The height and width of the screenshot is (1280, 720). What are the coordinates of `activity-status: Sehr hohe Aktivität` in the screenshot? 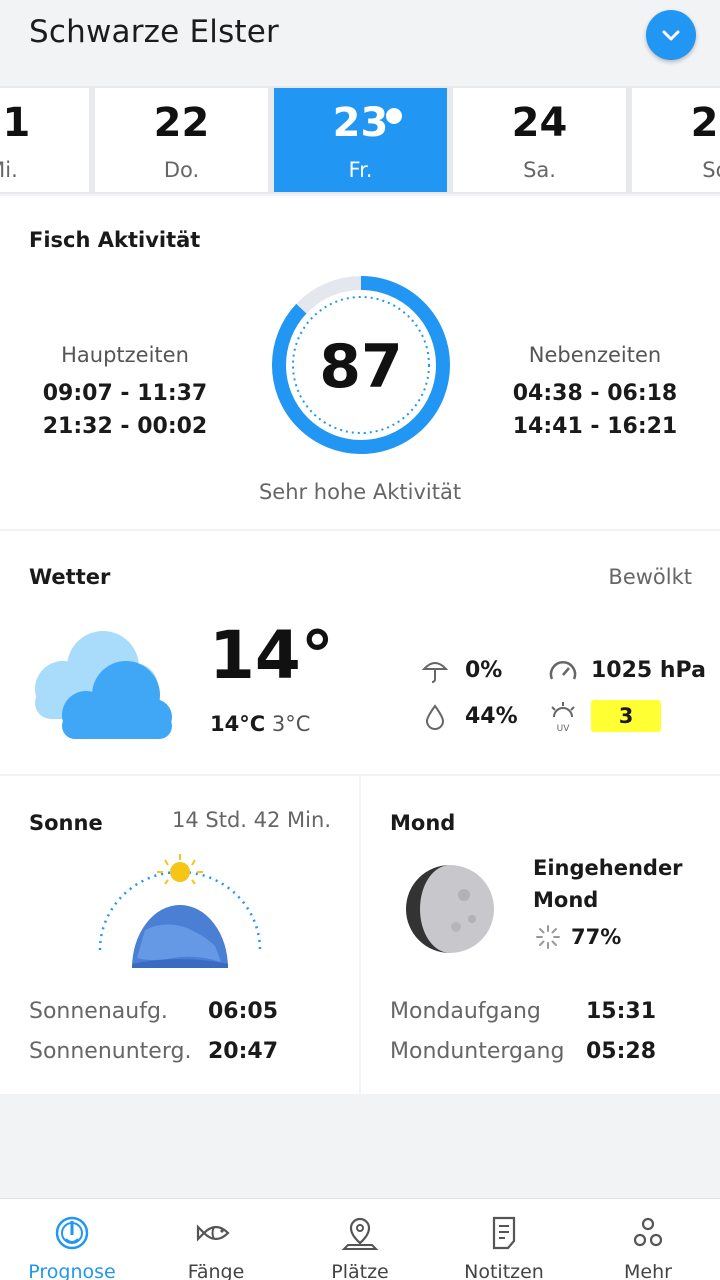 It's located at (360, 492).